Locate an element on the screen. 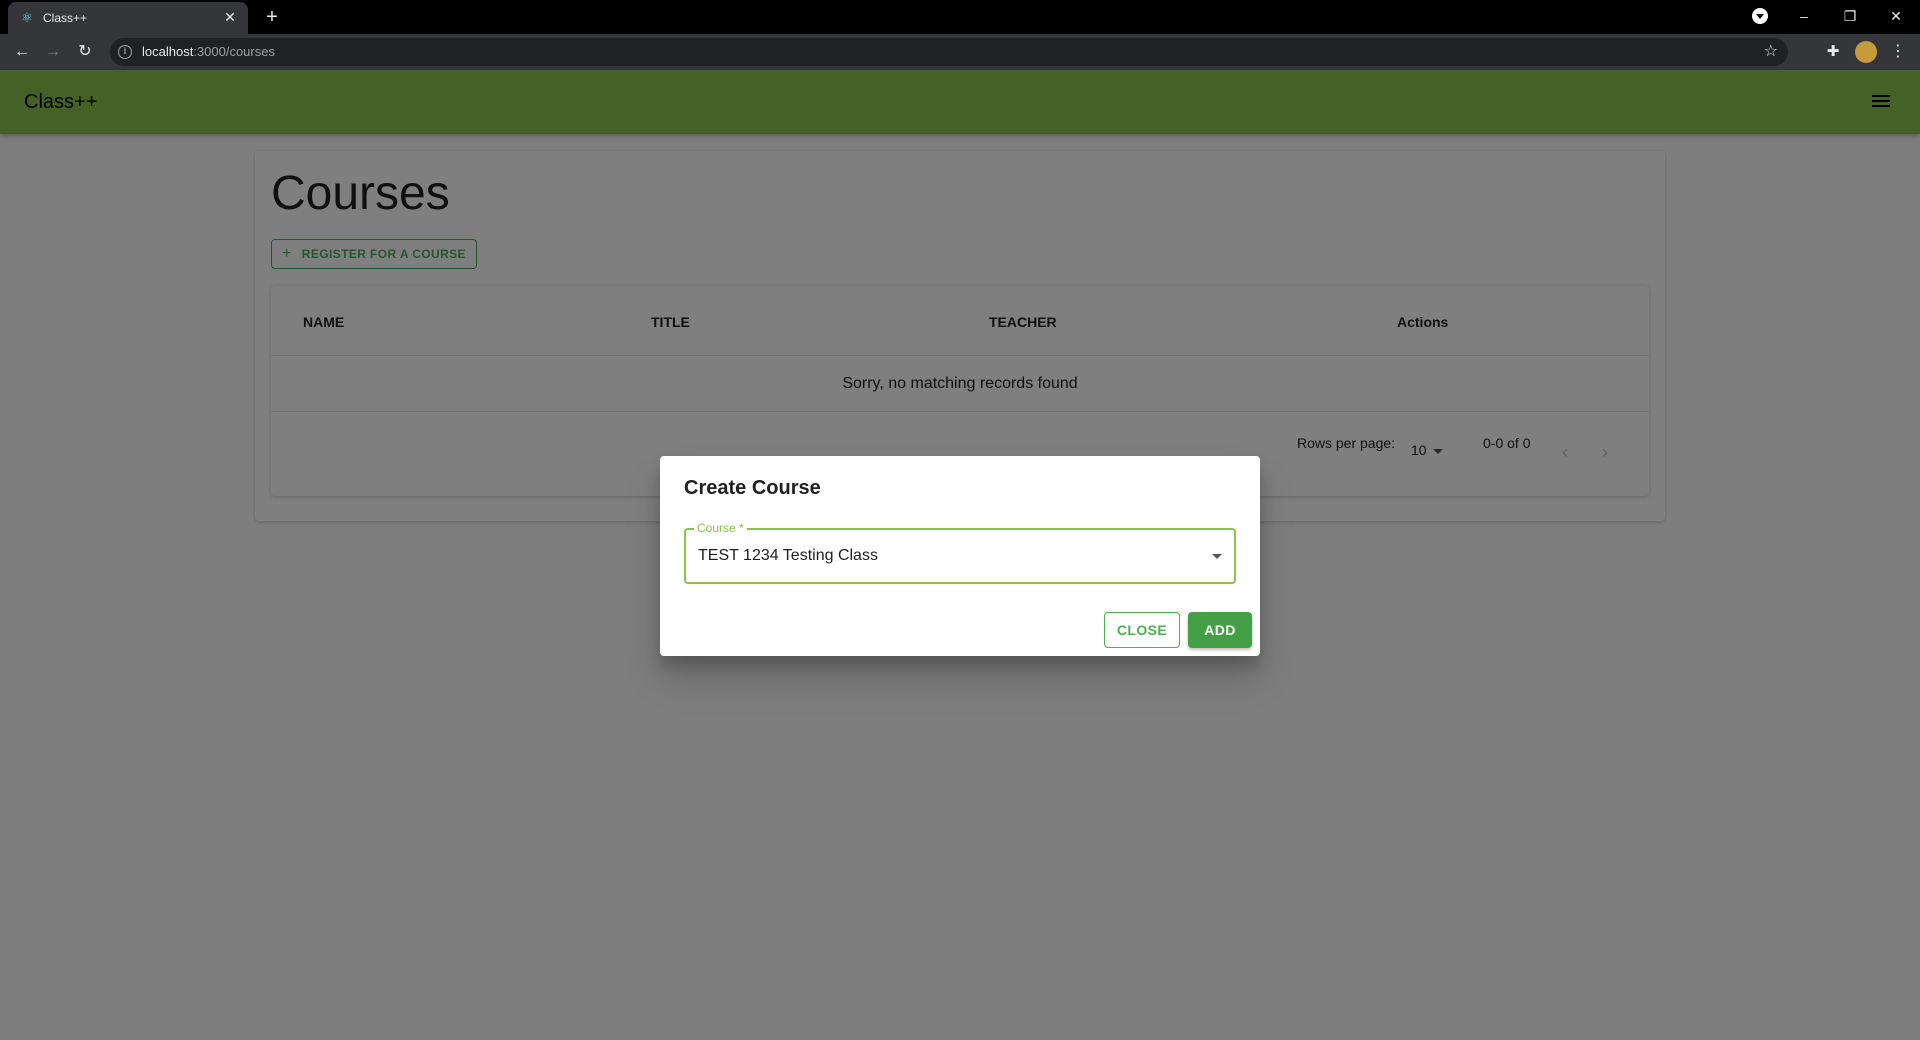 Image resolution: width=1920 pixels, height=1040 pixels. course-select-value: TEST 1234 Testing Class is located at coordinates (788, 555).